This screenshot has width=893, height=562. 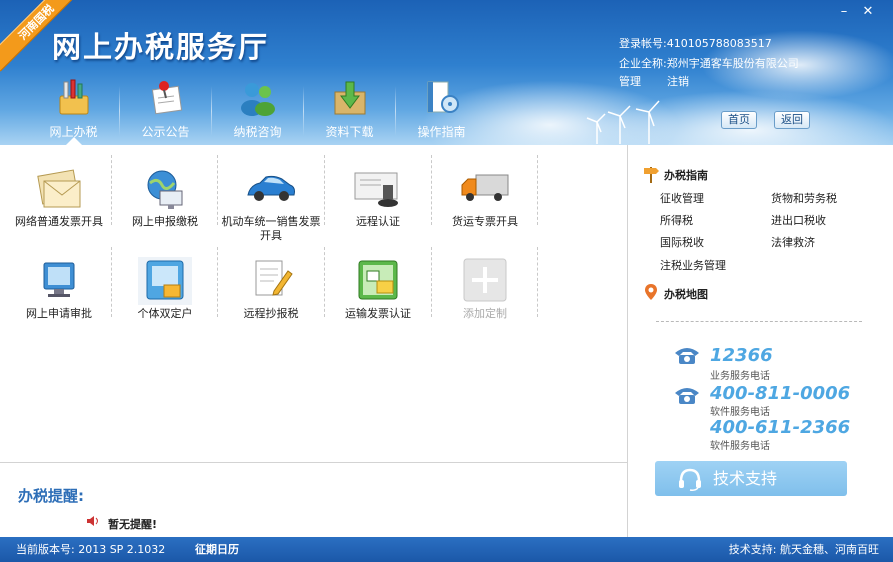 I want to click on tech-support-button: 技术支持, so click(x=751, y=478).